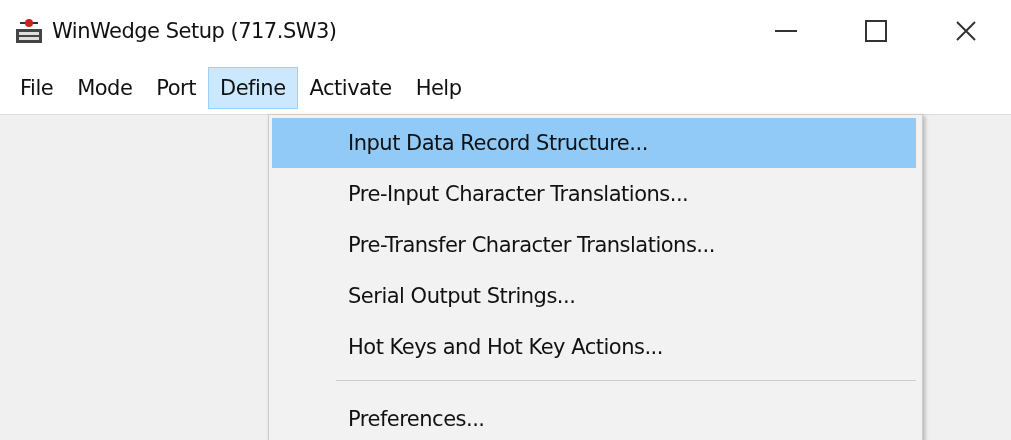 The image size is (1011, 440). Describe the element at coordinates (29, 31) in the screenshot. I see `keyboard-icon` at that location.